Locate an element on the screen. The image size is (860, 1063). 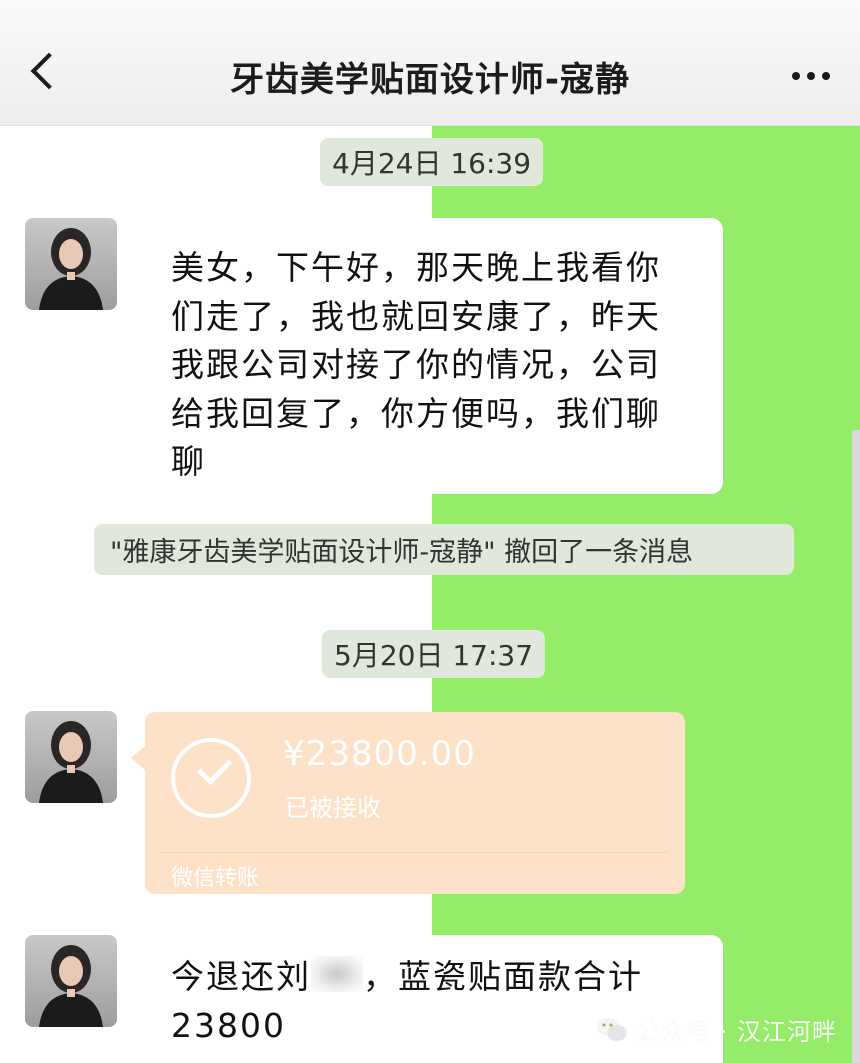
message-text: 今退还刘 is located at coordinates (241, 976).